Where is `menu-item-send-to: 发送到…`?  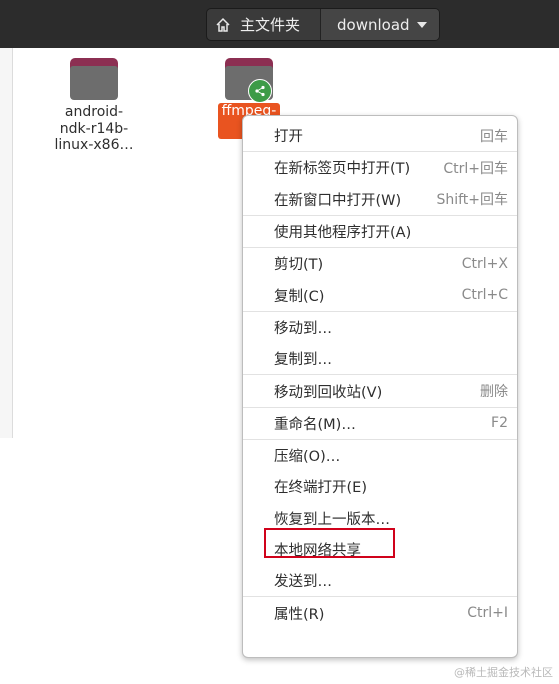
menu-item-send-to: 发送到… is located at coordinates (380, 580).